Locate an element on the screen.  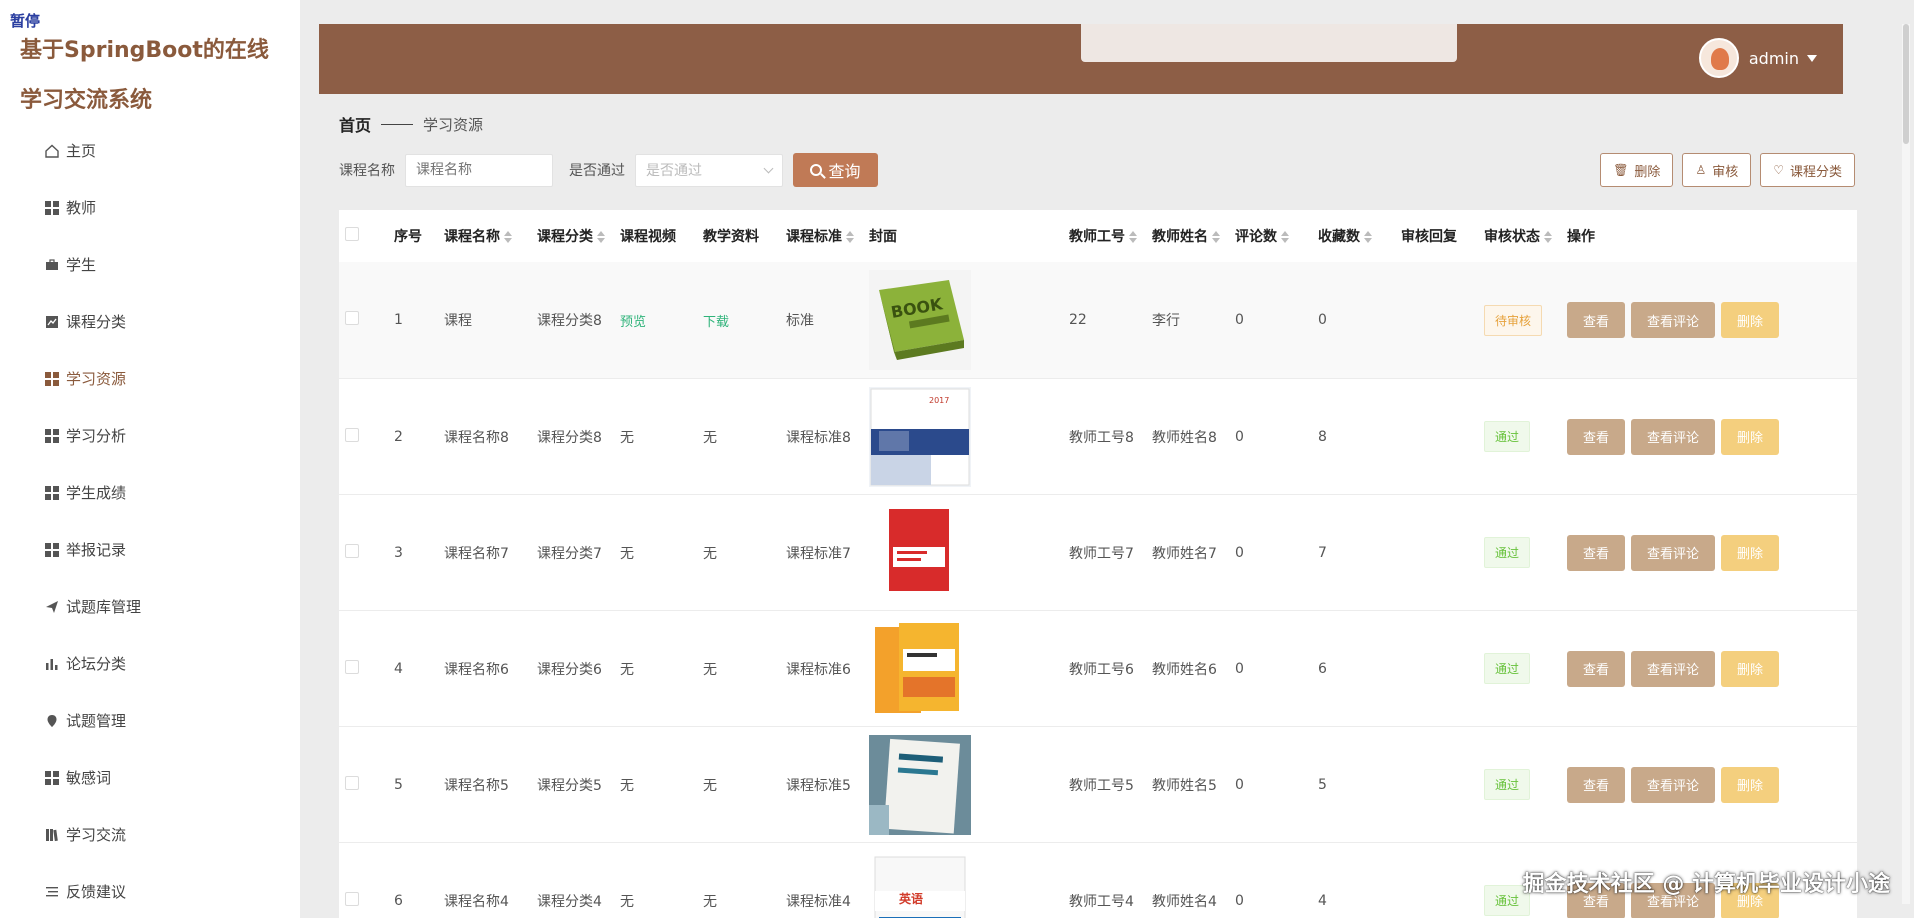
sidebar-item-2: 学生 is located at coordinates (150, 264).